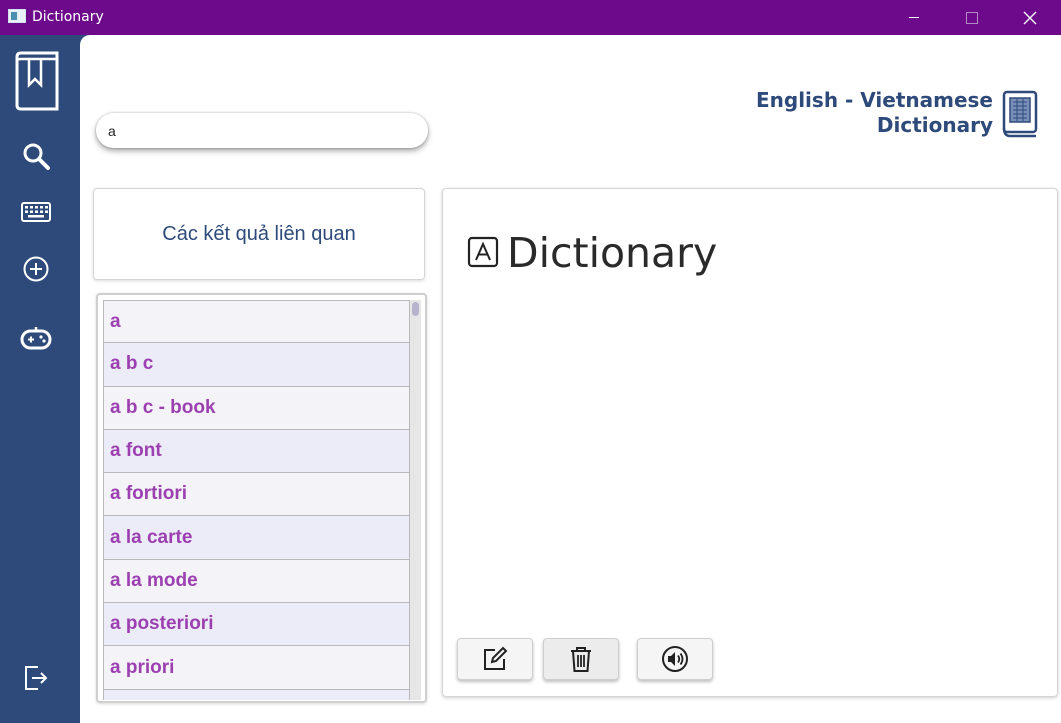 The image size is (1061, 723). What do you see at coordinates (530, 17) in the screenshot?
I see `title-bar: Dictionary` at bounding box center [530, 17].